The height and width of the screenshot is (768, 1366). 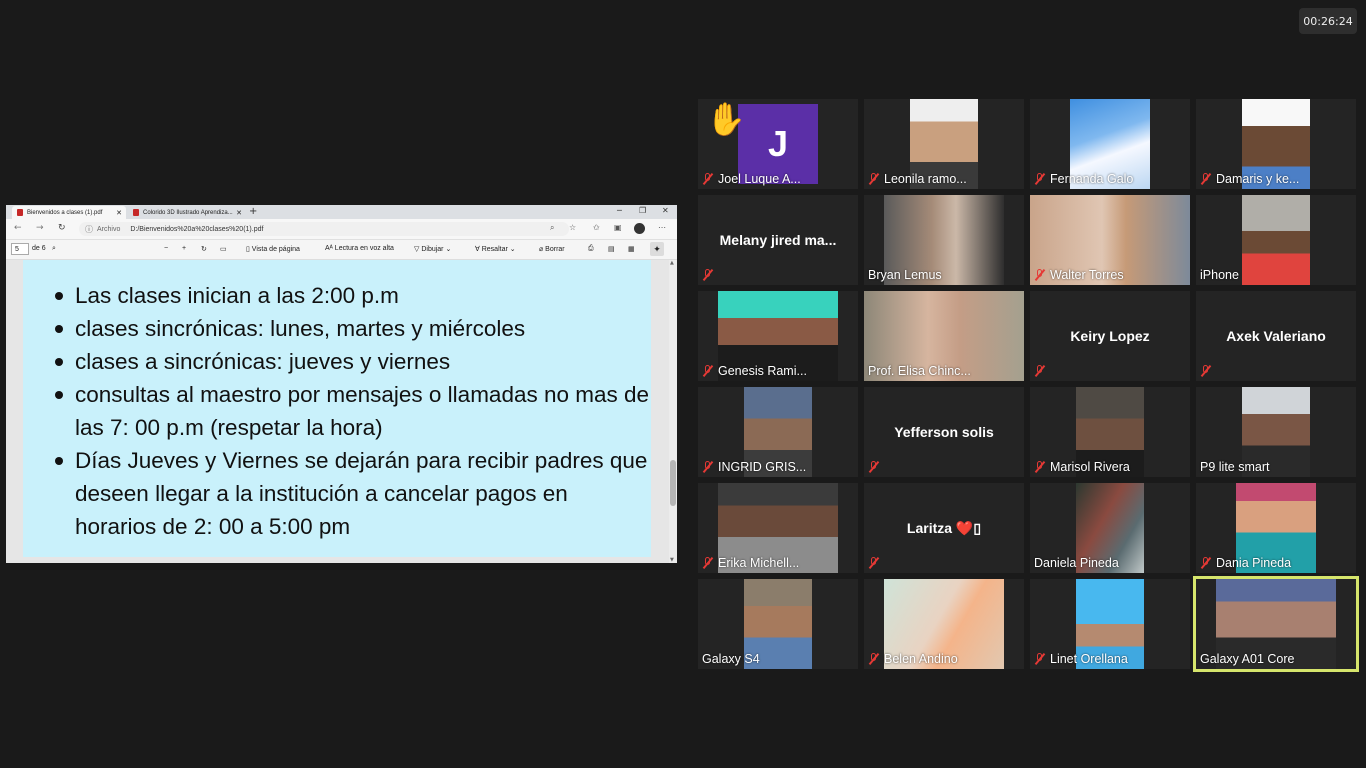 What do you see at coordinates (726, 119) in the screenshot?
I see `raised-hand-icon: ✋` at bounding box center [726, 119].